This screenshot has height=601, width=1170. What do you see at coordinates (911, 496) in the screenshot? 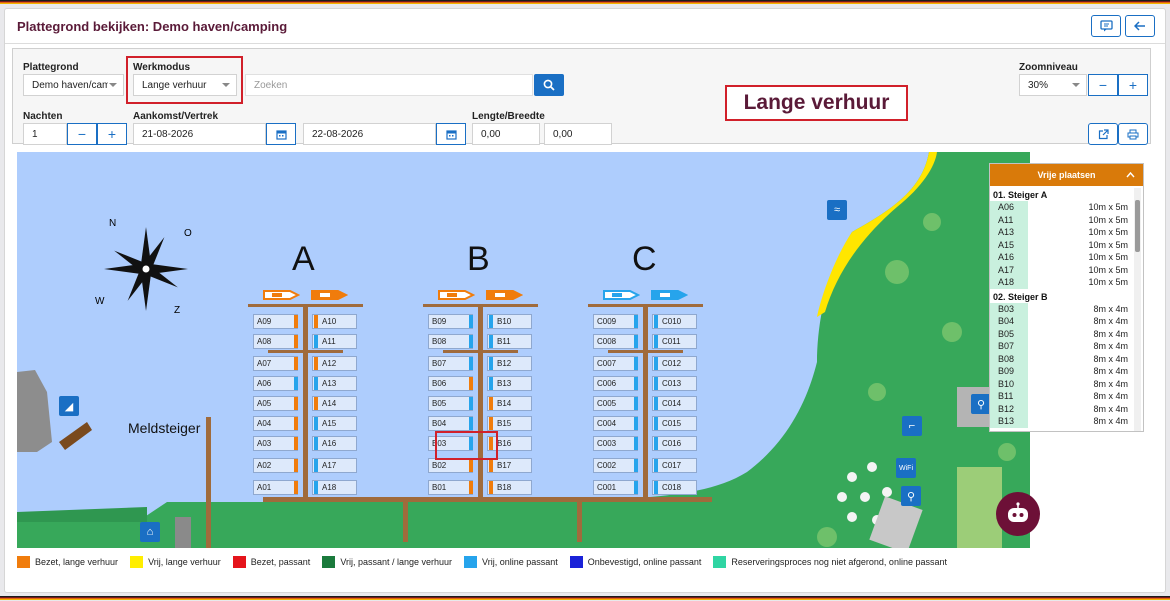
I see `toilet-icon: ⚲` at bounding box center [911, 496].